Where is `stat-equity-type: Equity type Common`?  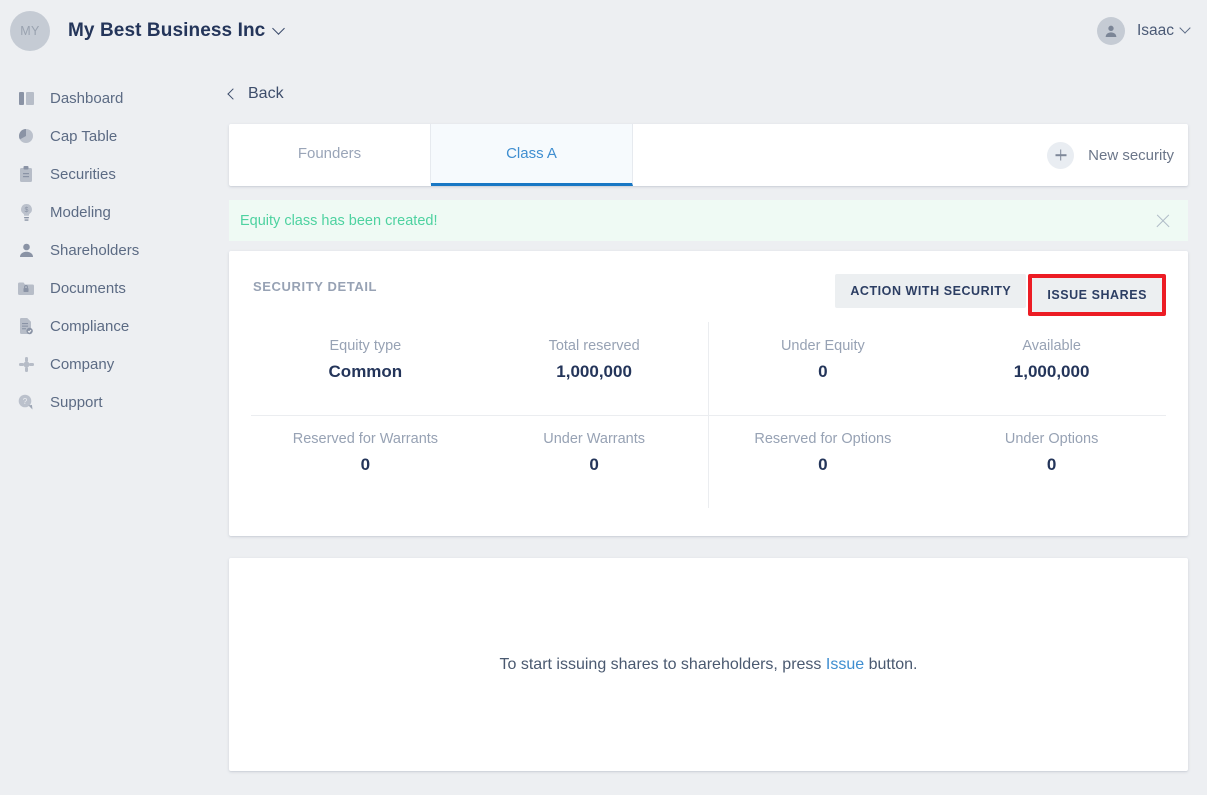
stat-equity-type: Equity type Common is located at coordinates (365, 368).